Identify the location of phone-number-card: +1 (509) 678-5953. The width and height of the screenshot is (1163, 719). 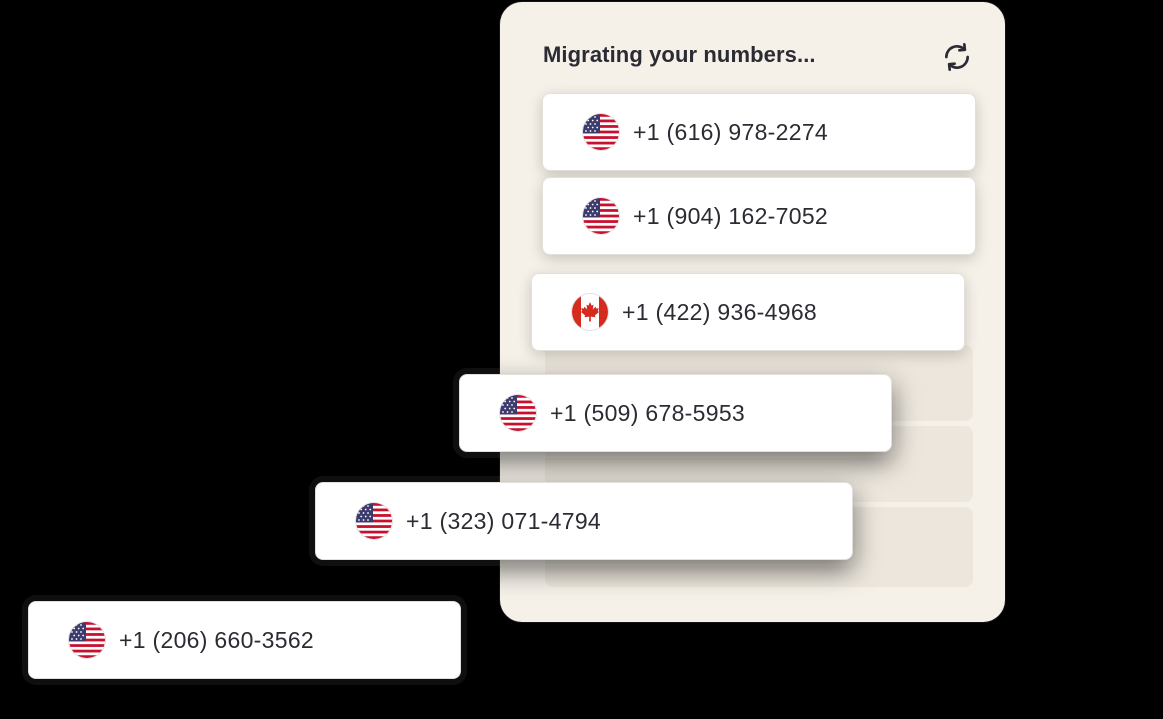
(675, 413).